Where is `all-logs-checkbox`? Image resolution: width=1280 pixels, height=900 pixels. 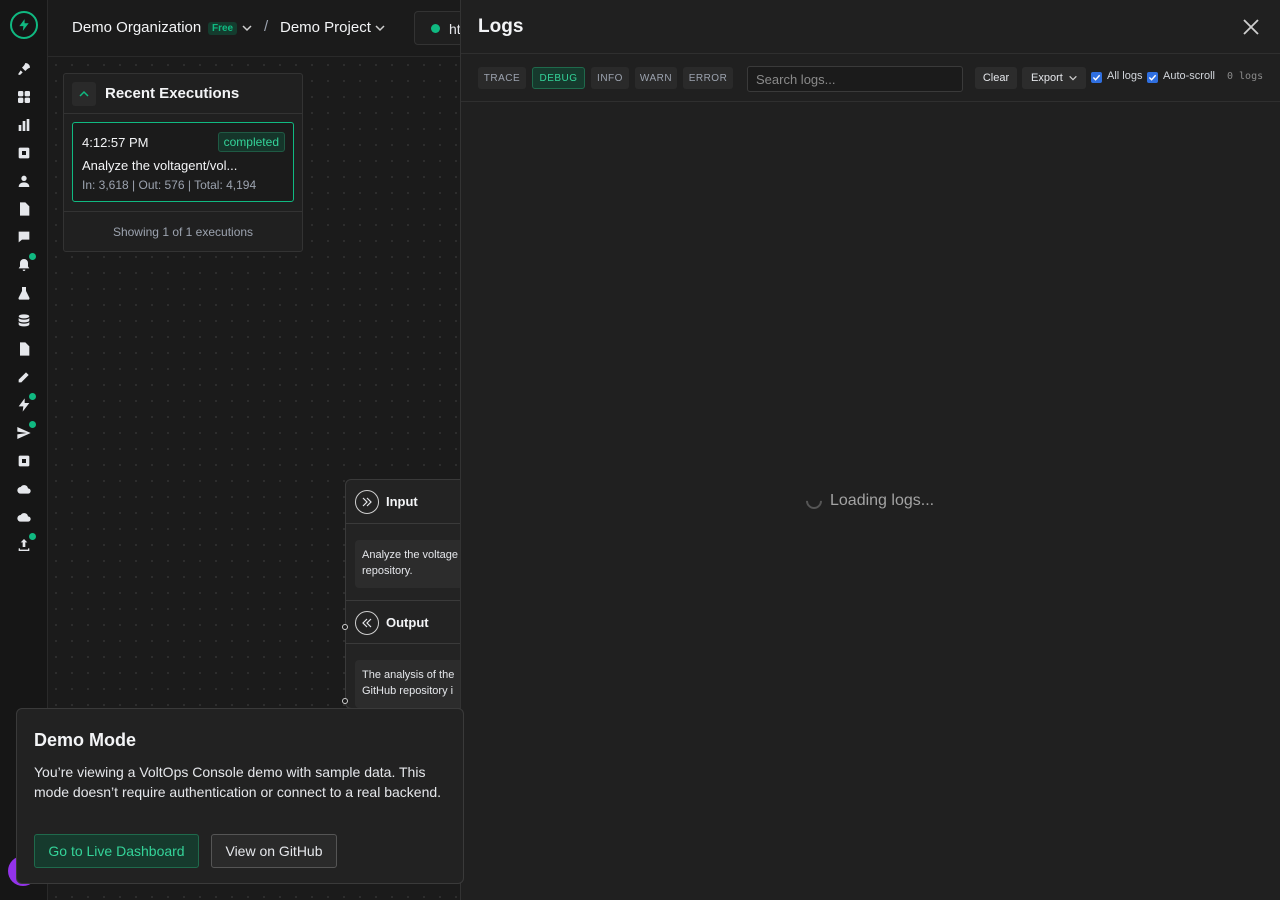
all-logs-checkbox is located at coordinates (1096, 77).